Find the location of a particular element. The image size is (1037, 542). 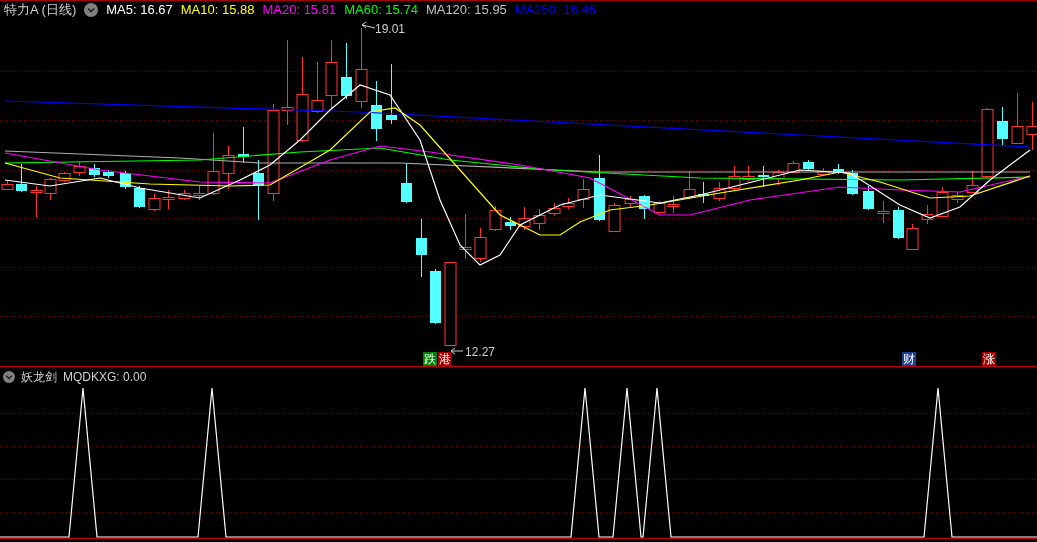

high-price-label: 19.01 is located at coordinates (390, 29).